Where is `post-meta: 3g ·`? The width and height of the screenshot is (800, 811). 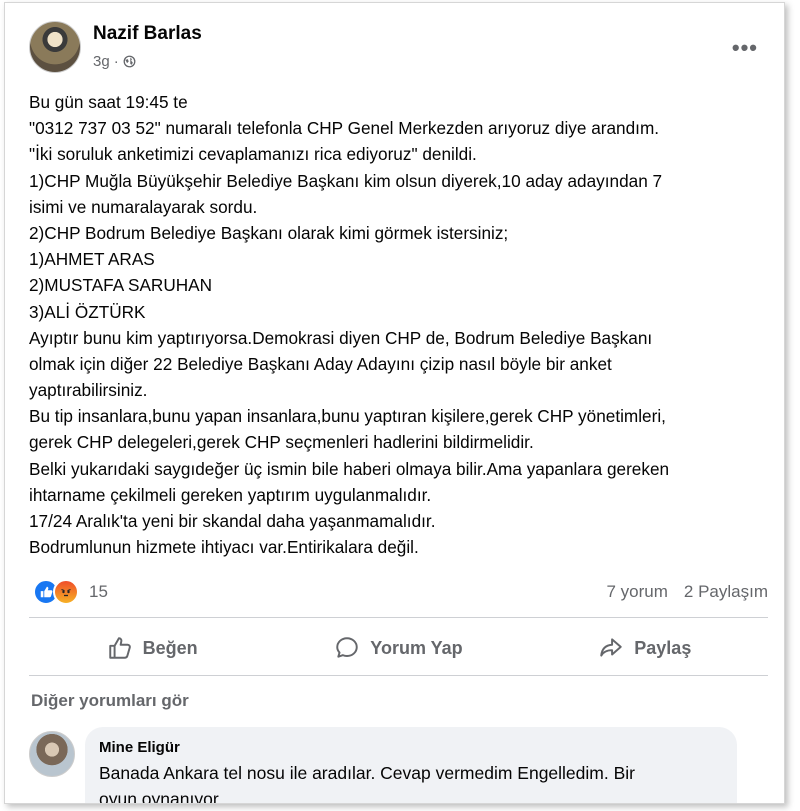
post-meta: 3g · is located at coordinates (114, 61).